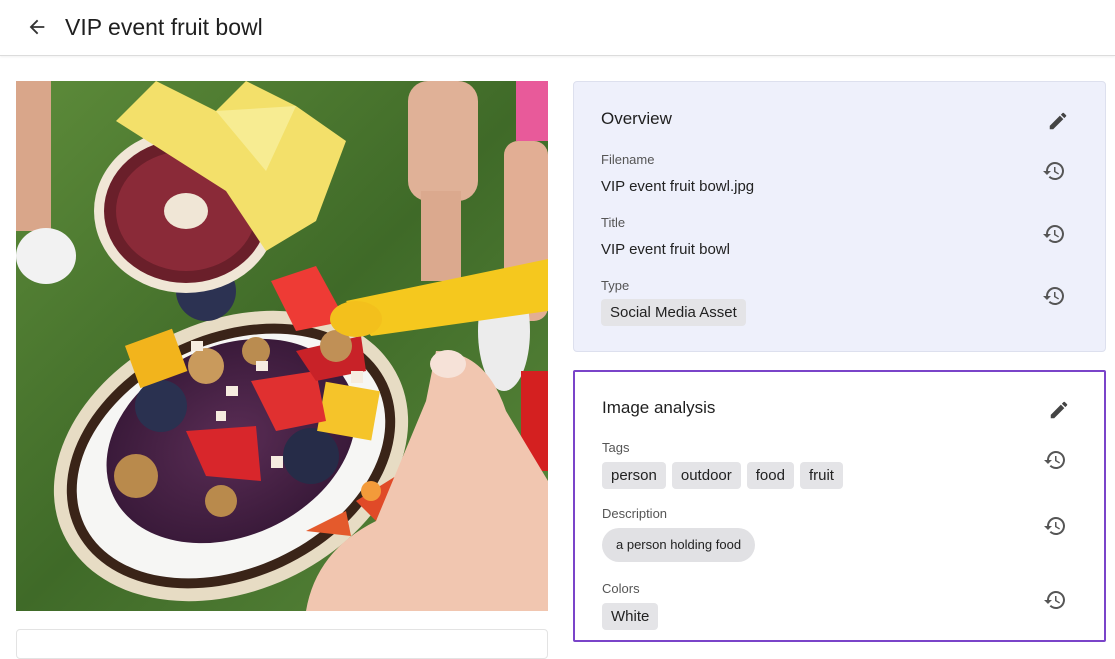 The height and width of the screenshot is (659, 1115). What do you see at coordinates (678, 186) in the screenshot?
I see `filename-value: VIP event fruit bowl.jpg` at bounding box center [678, 186].